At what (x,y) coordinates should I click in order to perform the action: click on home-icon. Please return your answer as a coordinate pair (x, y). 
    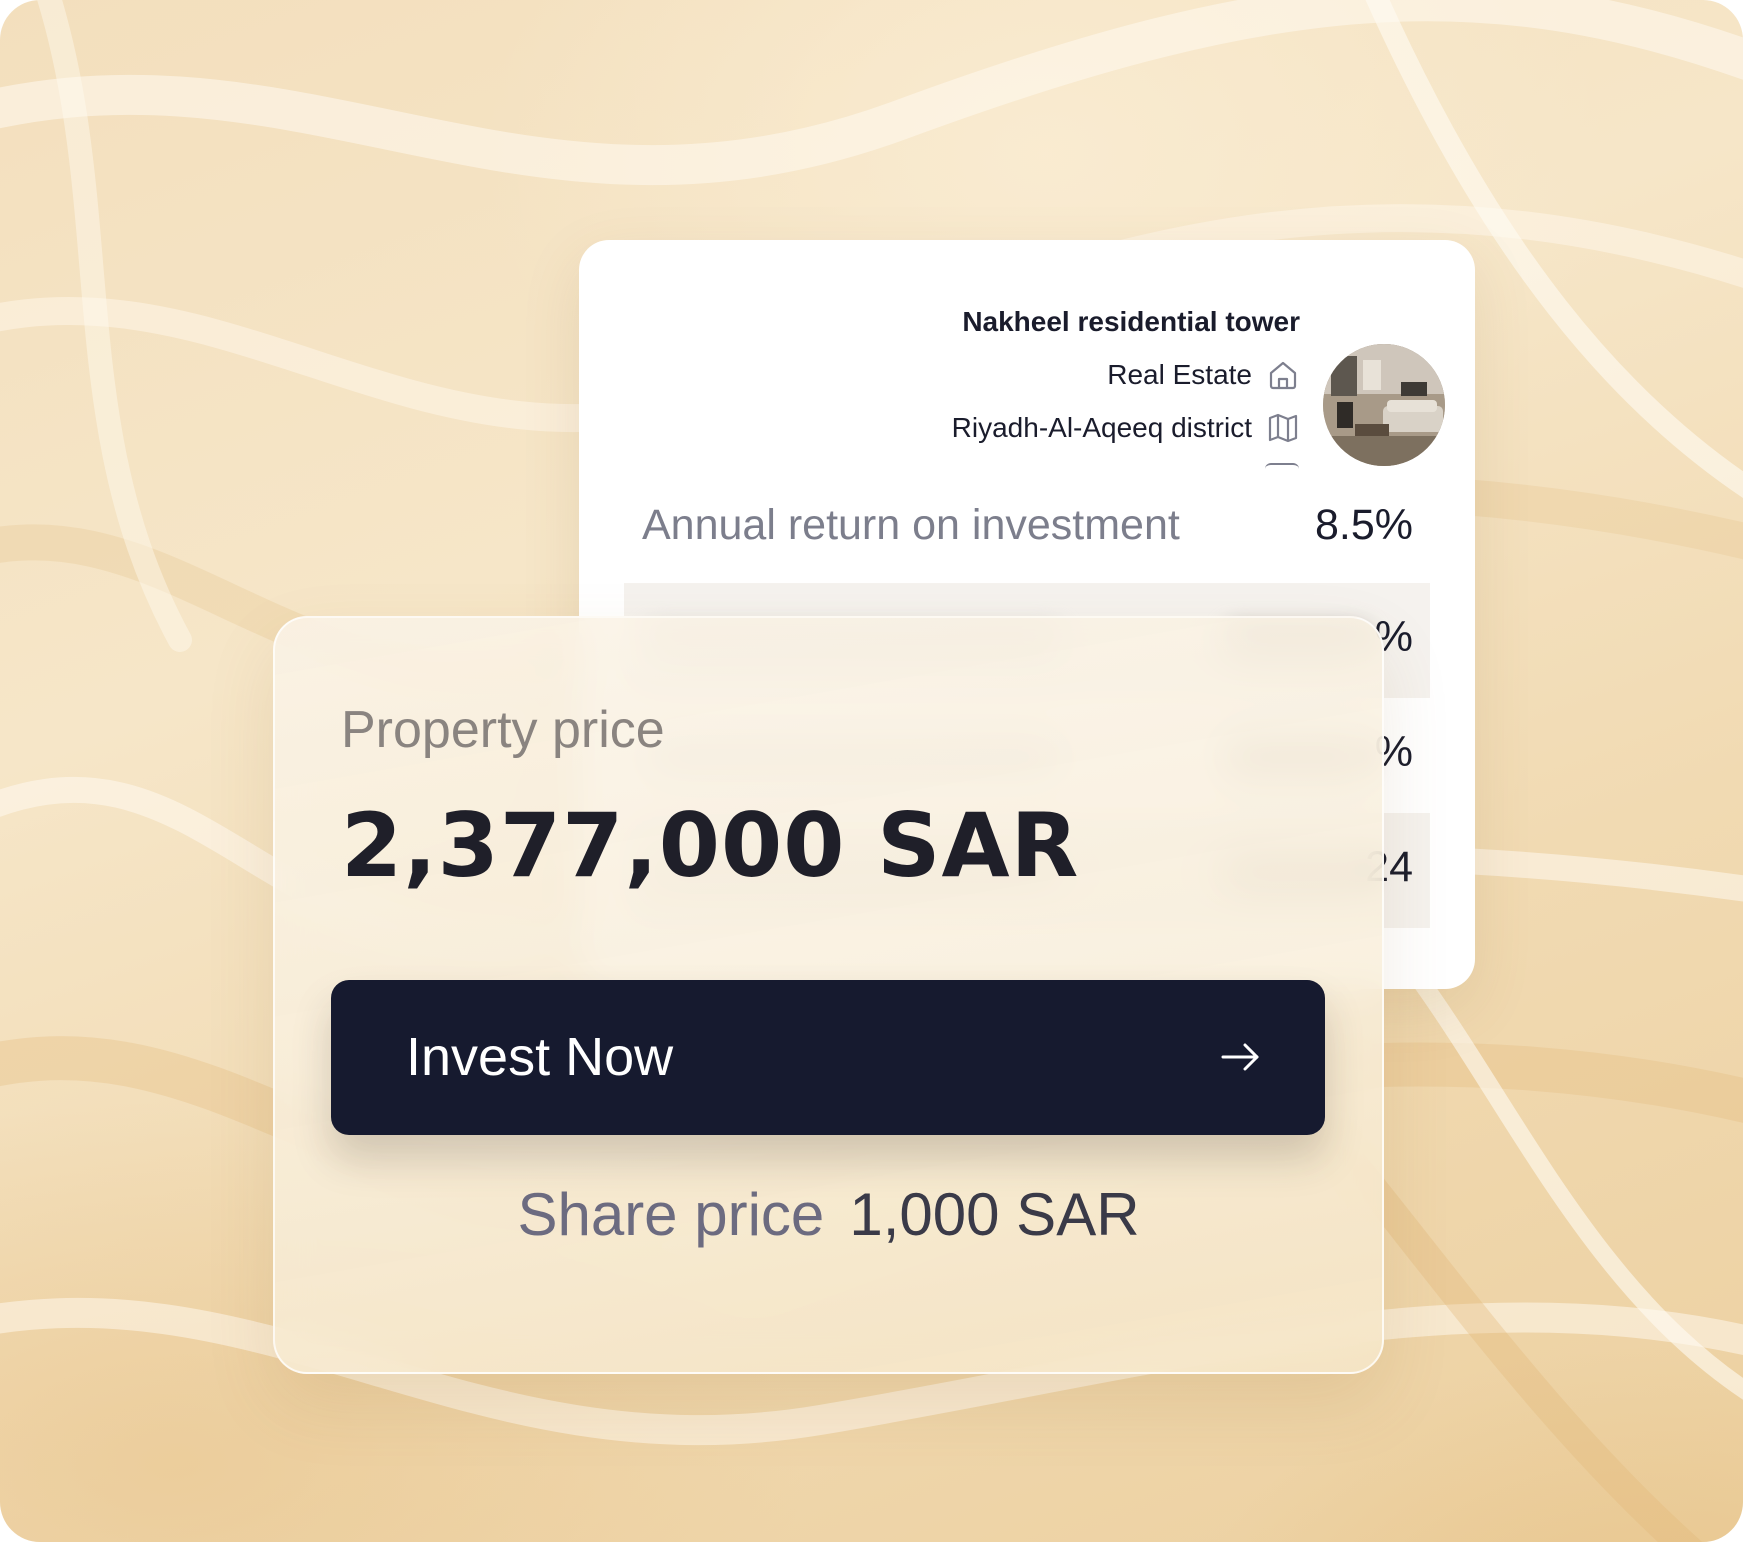
    Looking at the image, I should click on (1283, 375).